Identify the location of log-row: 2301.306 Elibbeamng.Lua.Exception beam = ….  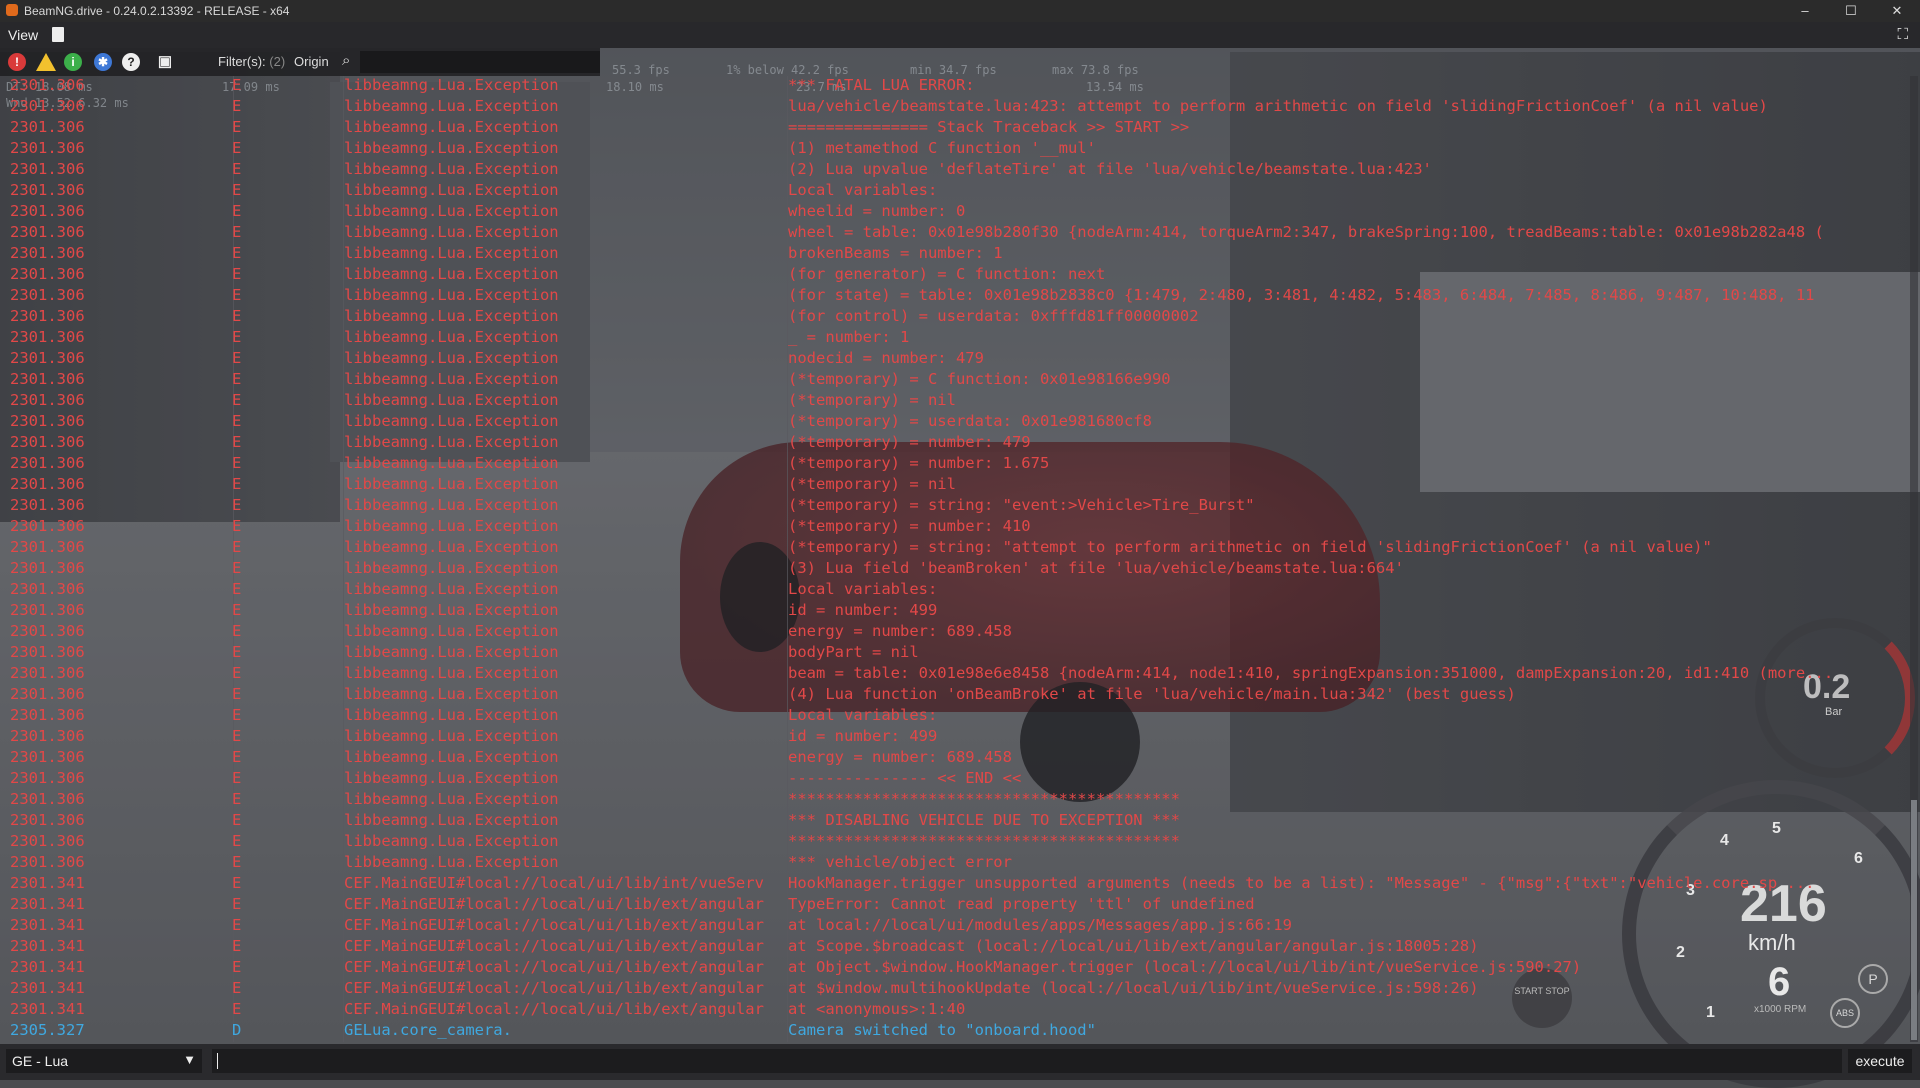
(955, 674).